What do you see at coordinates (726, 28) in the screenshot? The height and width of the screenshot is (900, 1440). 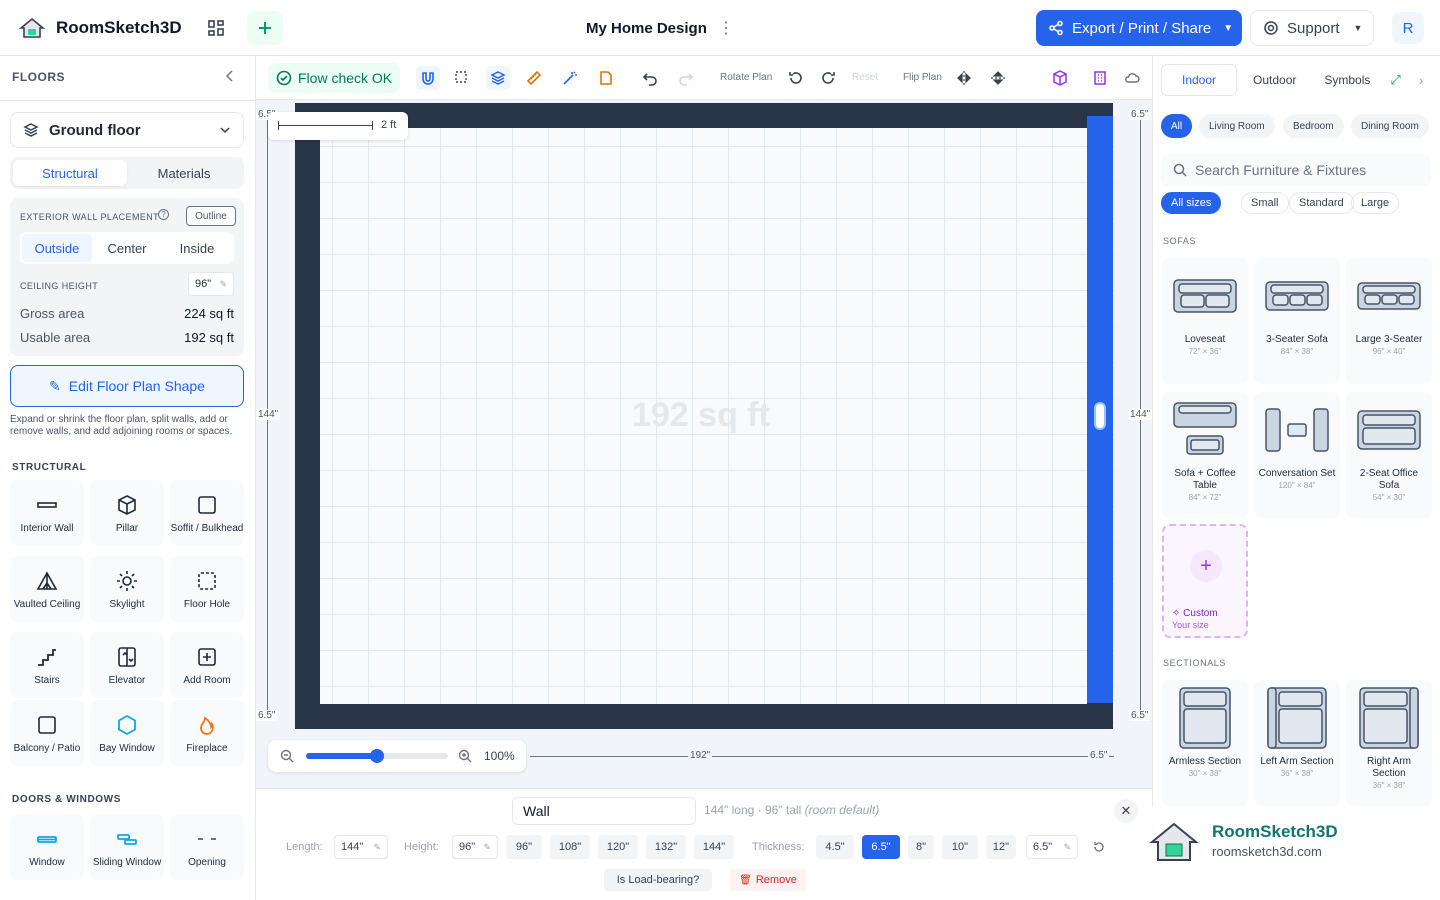 I see `more-options-icon: ⋮` at bounding box center [726, 28].